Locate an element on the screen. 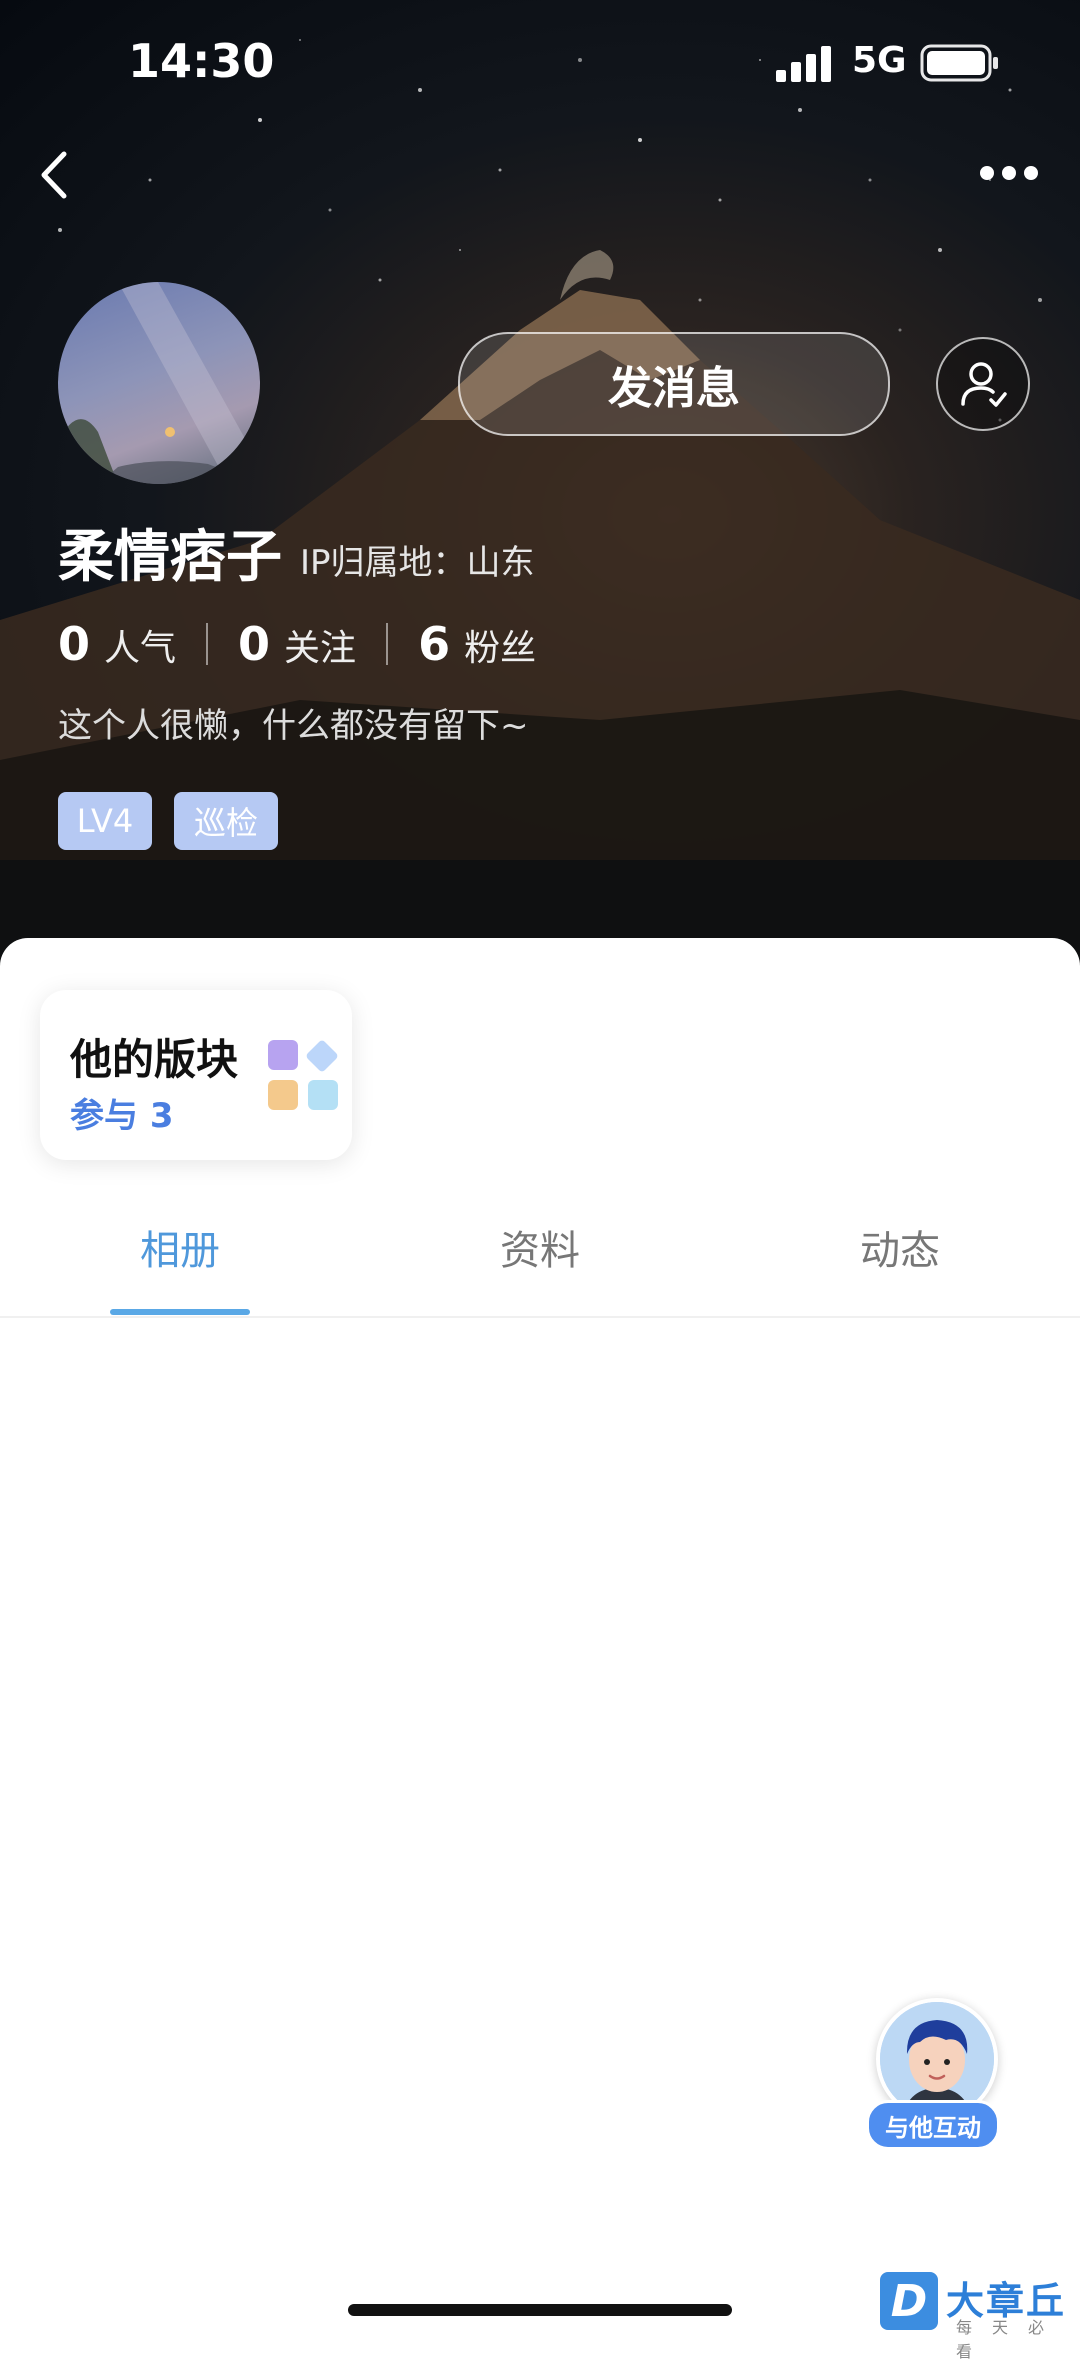 Image resolution: width=1080 pixels, height=2362 pixels. avatar-image is located at coordinates (159, 383).